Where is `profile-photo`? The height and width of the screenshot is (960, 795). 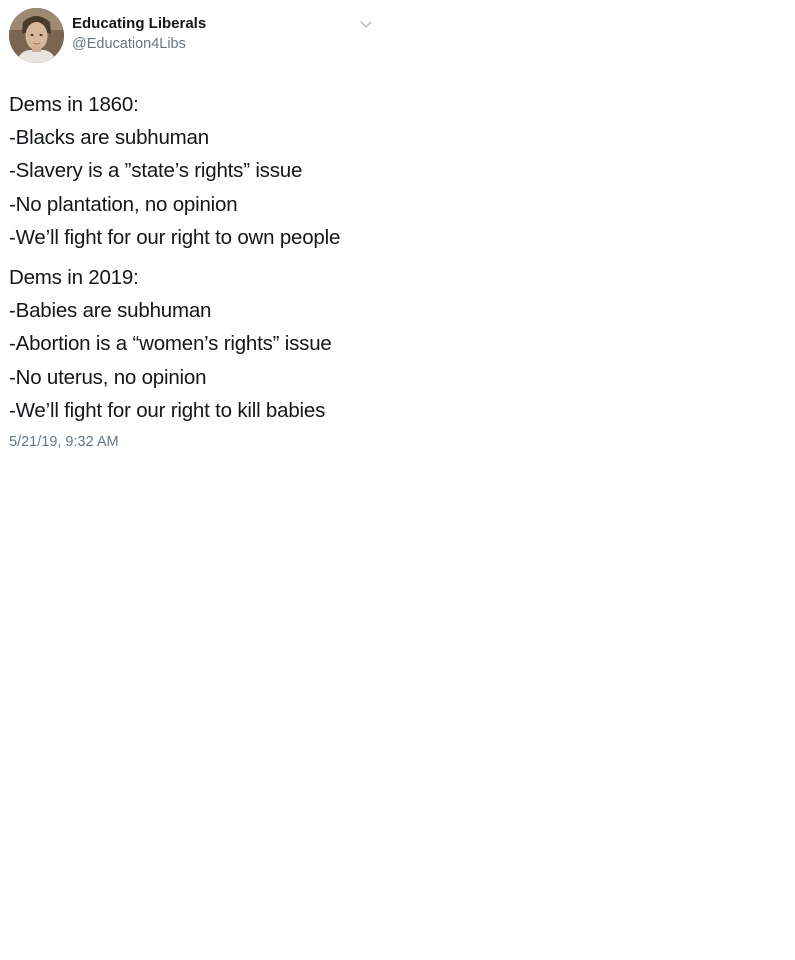
profile-photo is located at coordinates (36, 35).